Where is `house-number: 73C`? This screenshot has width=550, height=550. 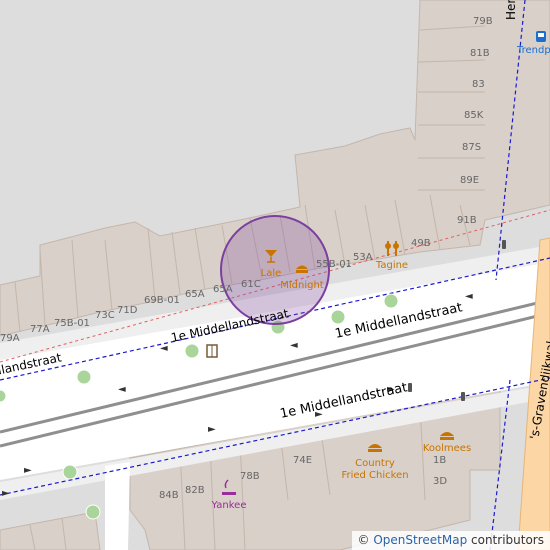
house-number: 73C is located at coordinates (105, 315).